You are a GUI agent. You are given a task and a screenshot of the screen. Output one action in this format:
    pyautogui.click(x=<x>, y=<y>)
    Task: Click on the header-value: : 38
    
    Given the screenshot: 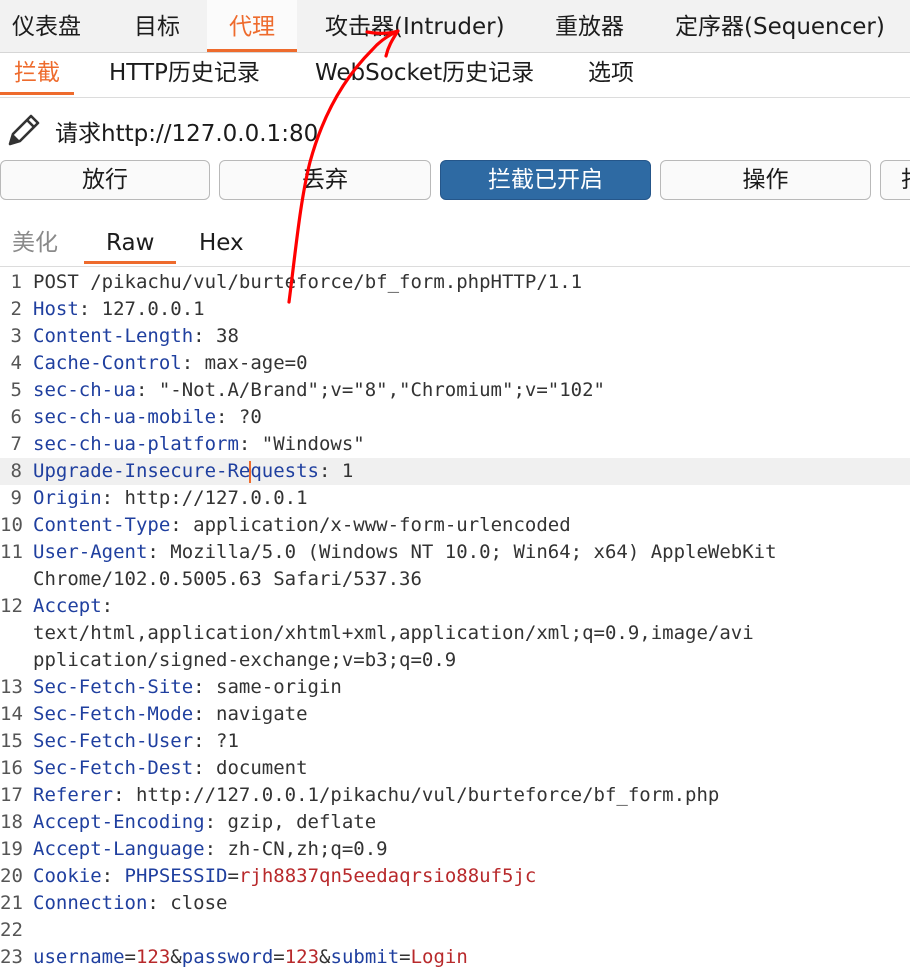 What is the action you would take?
    pyautogui.click(x=216, y=336)
    